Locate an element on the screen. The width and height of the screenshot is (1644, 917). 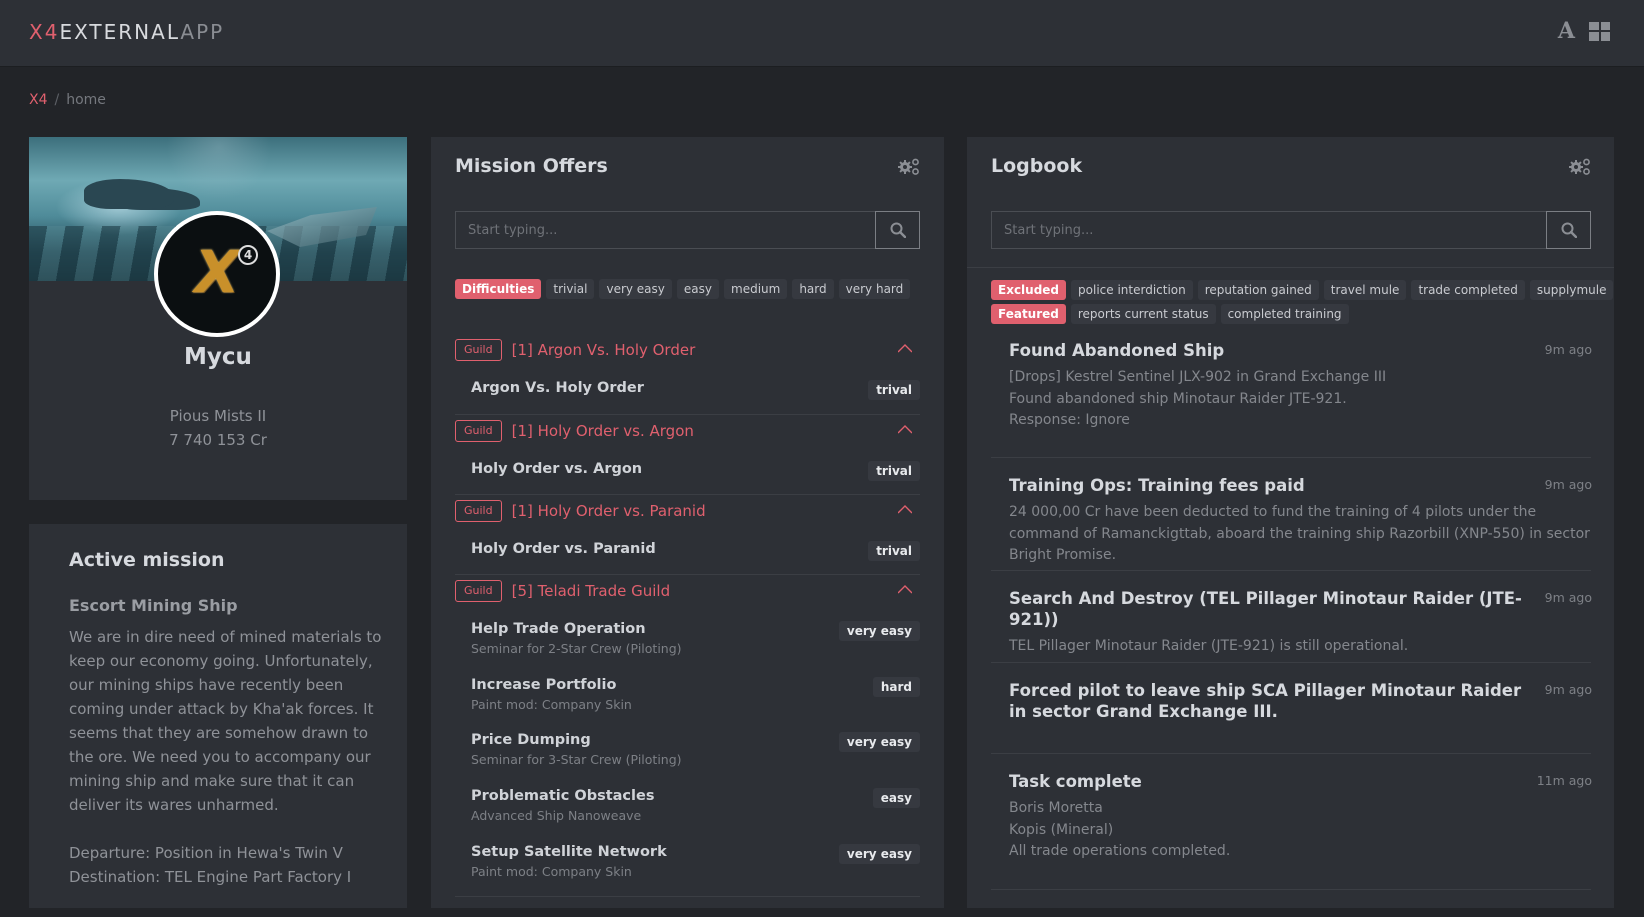
mission-row: Holy Order vs. Argon trival is located at coordinates (695, 471).